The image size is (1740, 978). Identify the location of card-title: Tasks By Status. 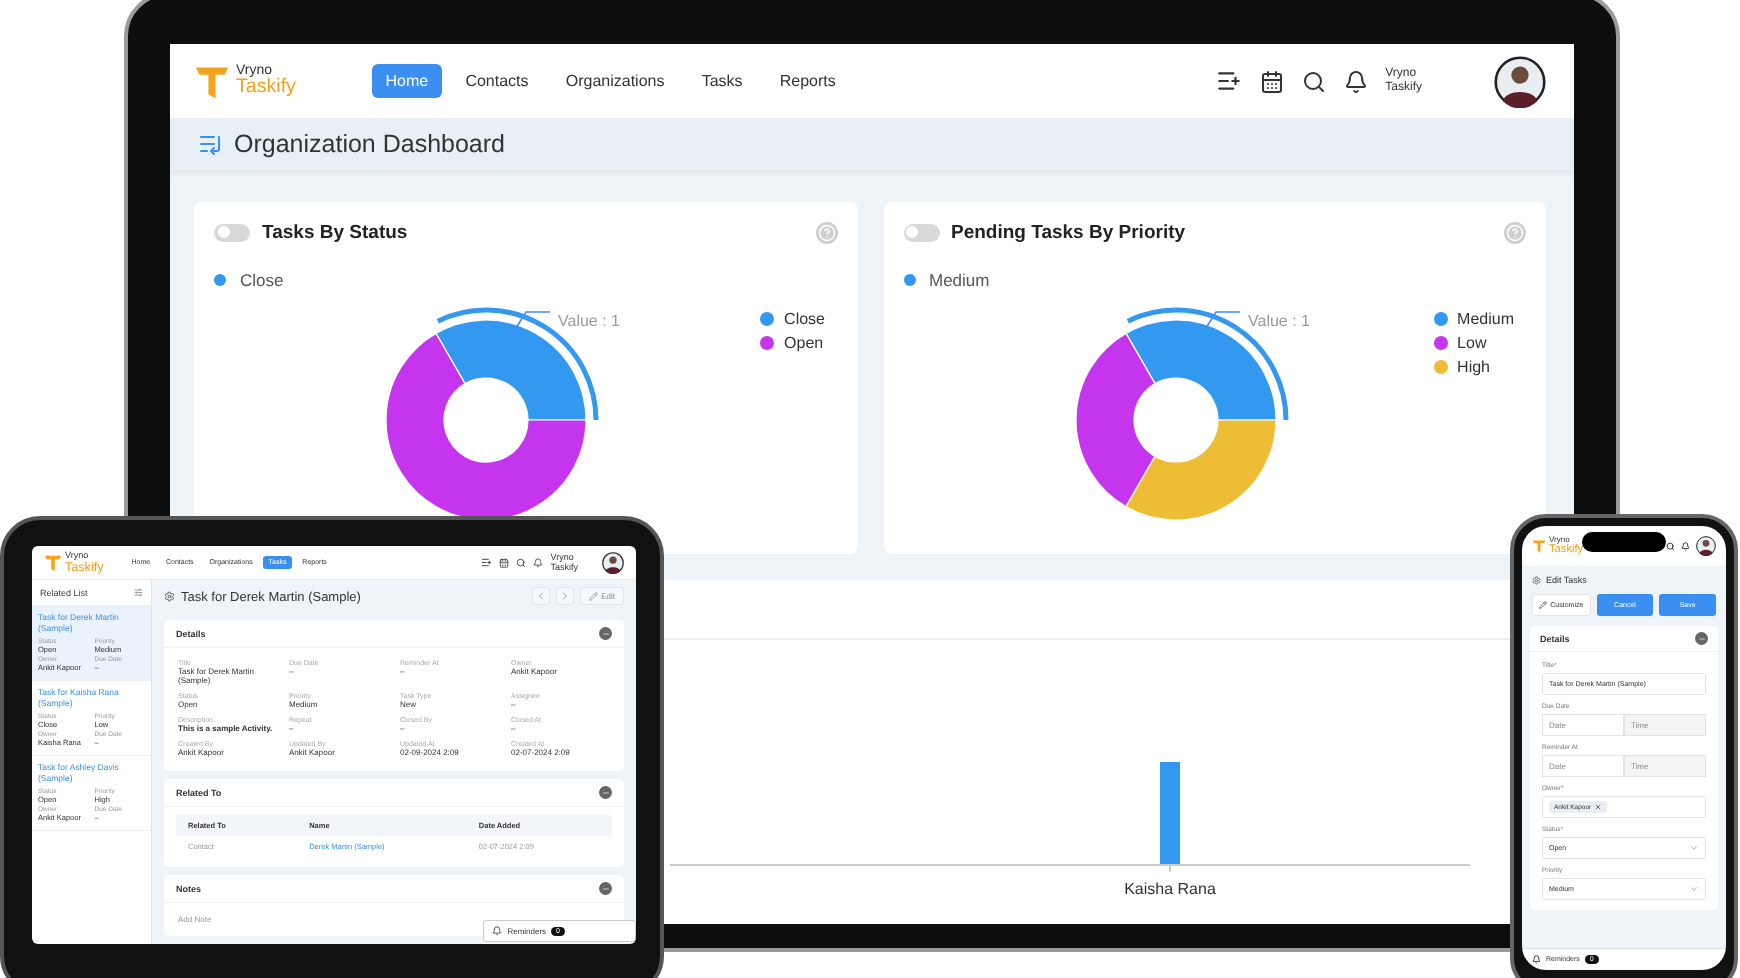
(335, 232).